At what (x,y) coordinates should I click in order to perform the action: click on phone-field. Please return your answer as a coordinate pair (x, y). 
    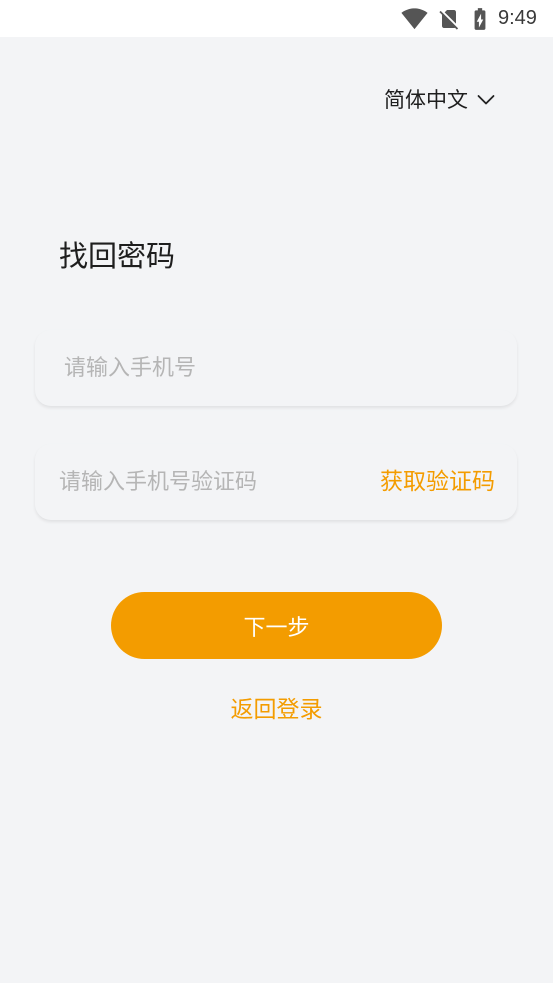
    Looking at the image, I should click on (276, 368).